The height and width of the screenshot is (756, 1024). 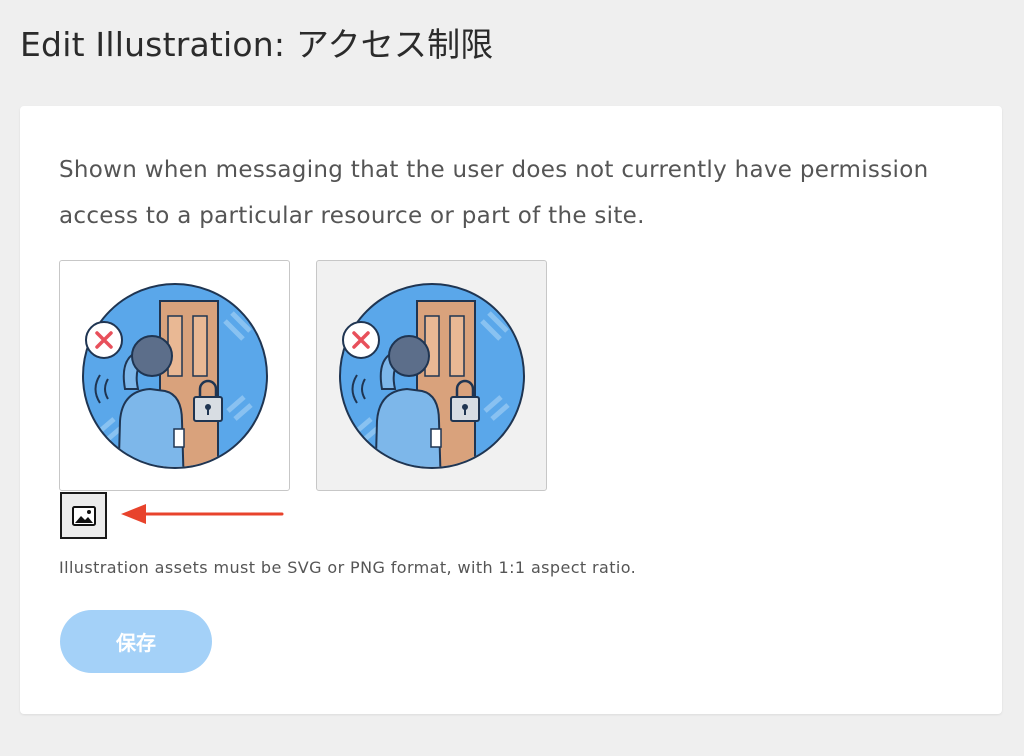 I want to click on image-picker-button, so click(x=83, y=515).